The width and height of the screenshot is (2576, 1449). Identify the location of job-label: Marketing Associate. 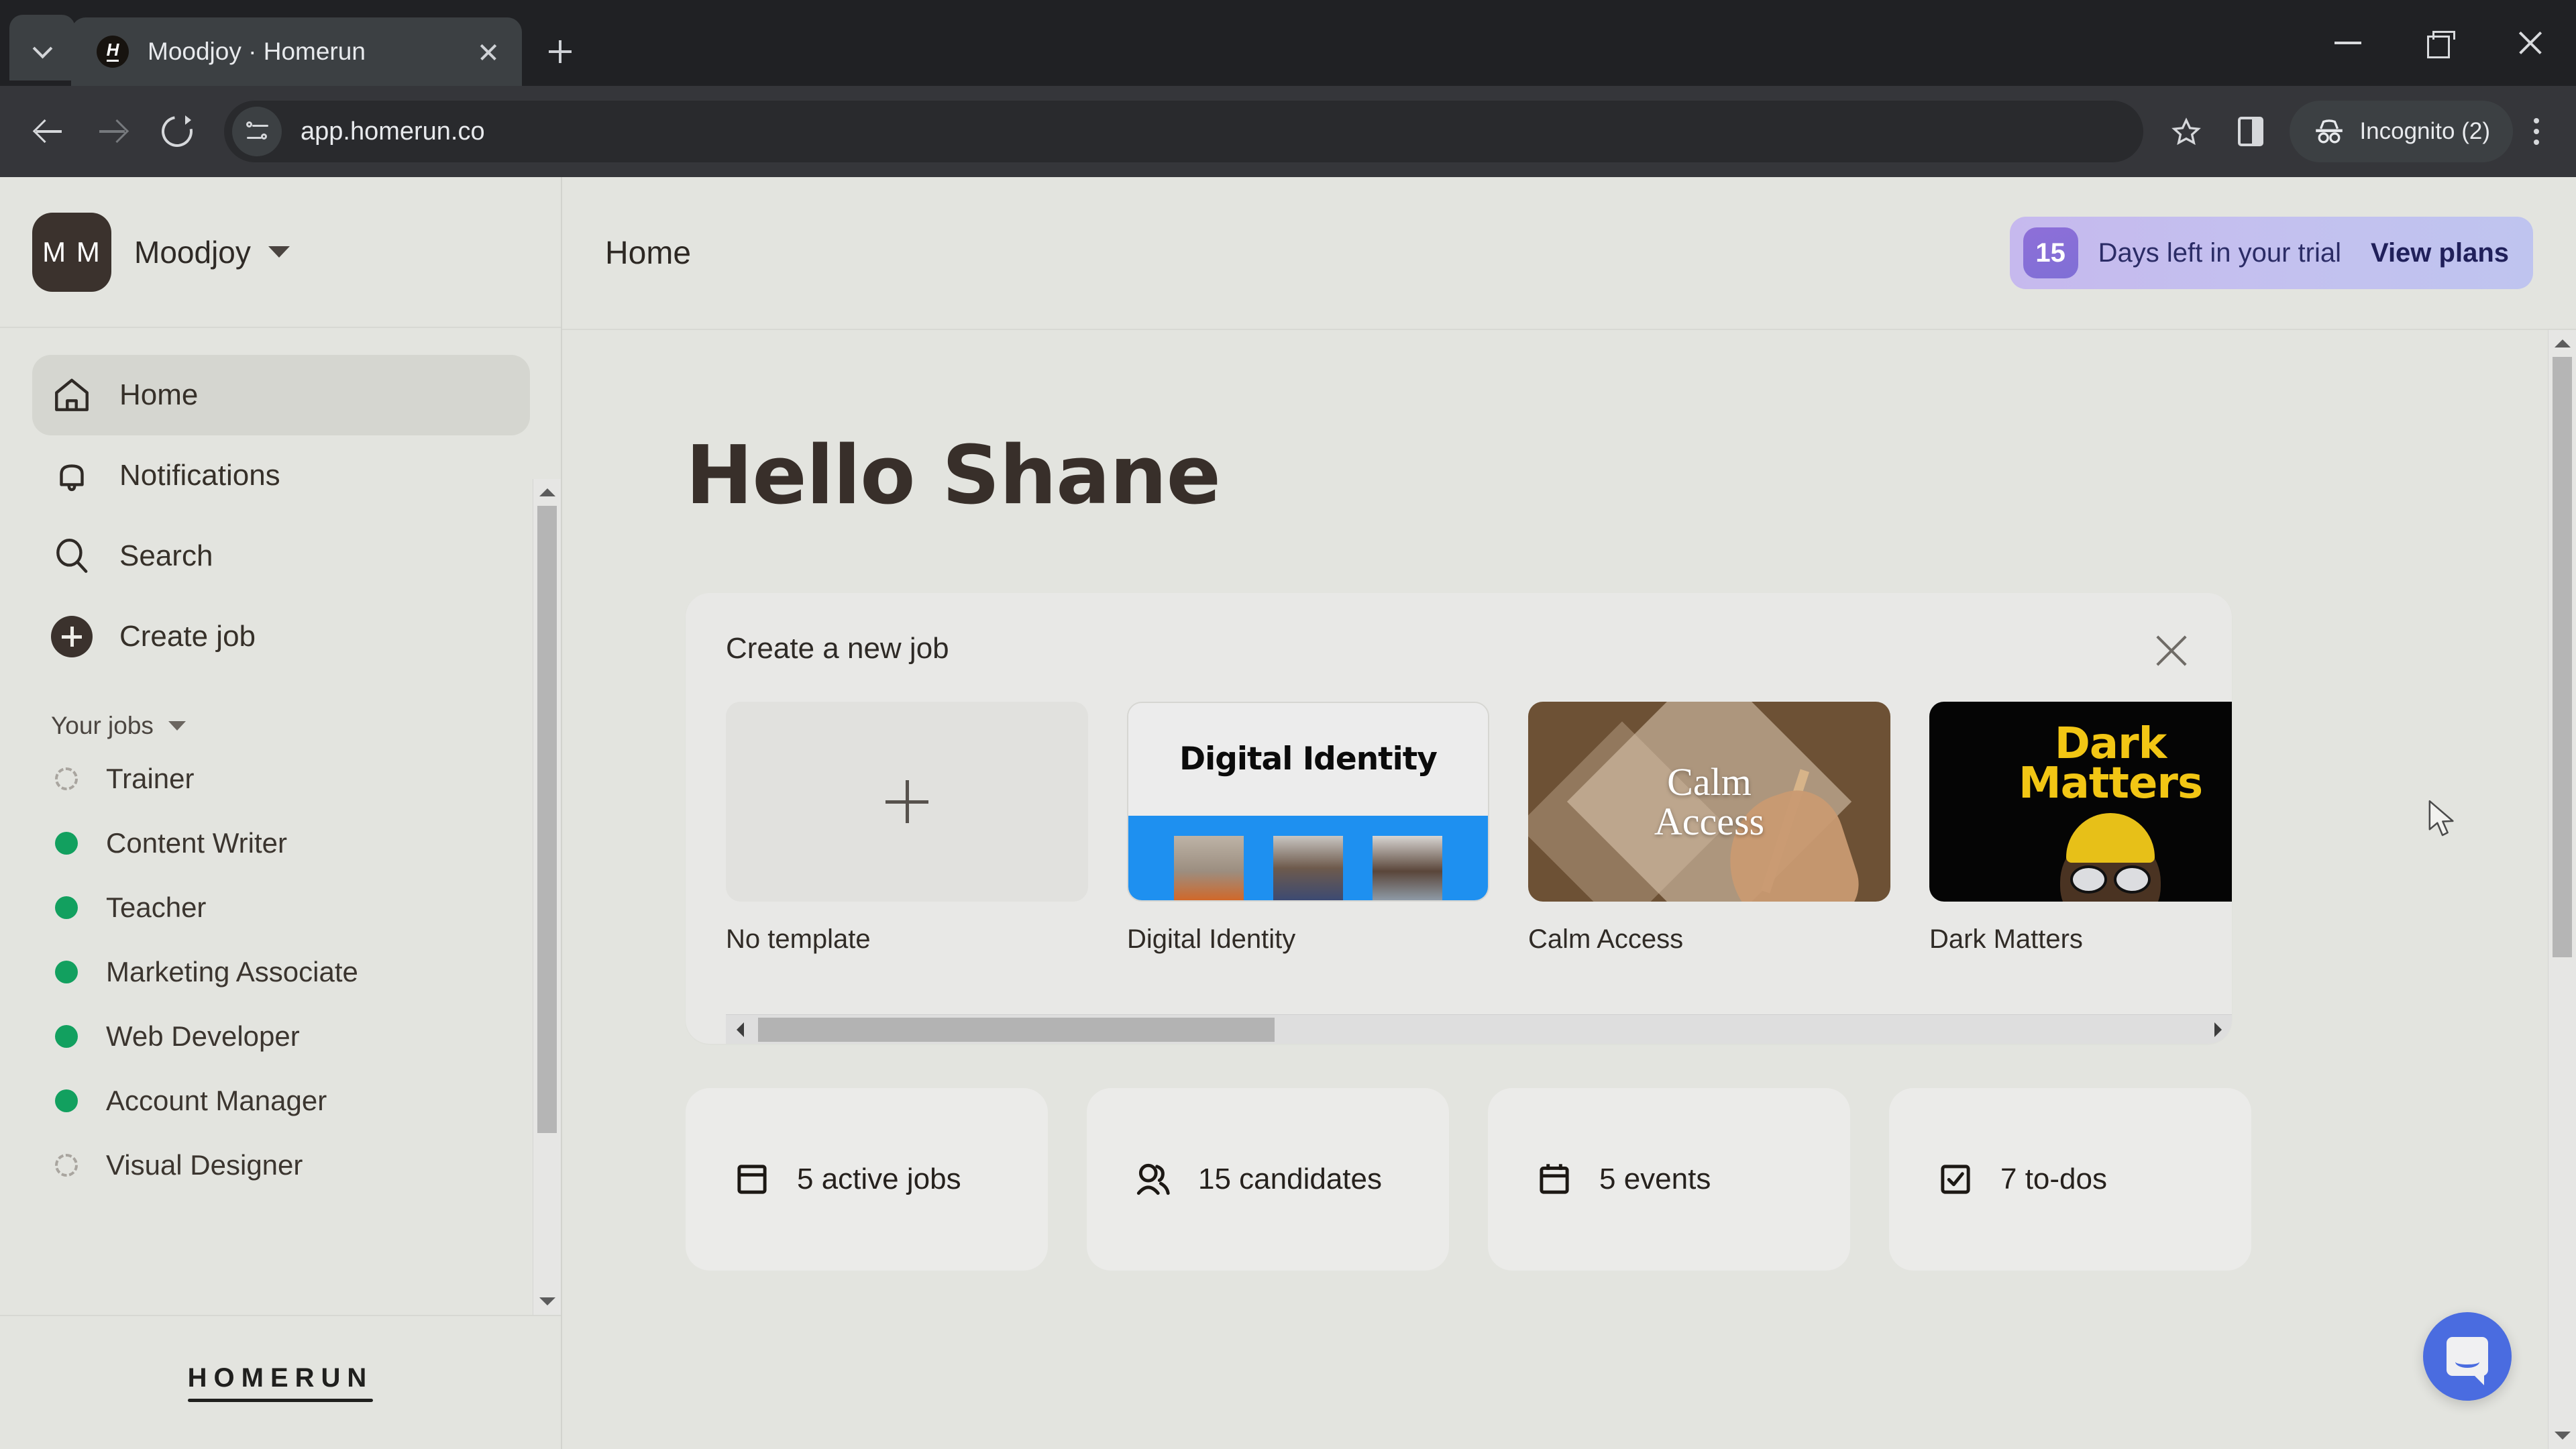
(232, 971).